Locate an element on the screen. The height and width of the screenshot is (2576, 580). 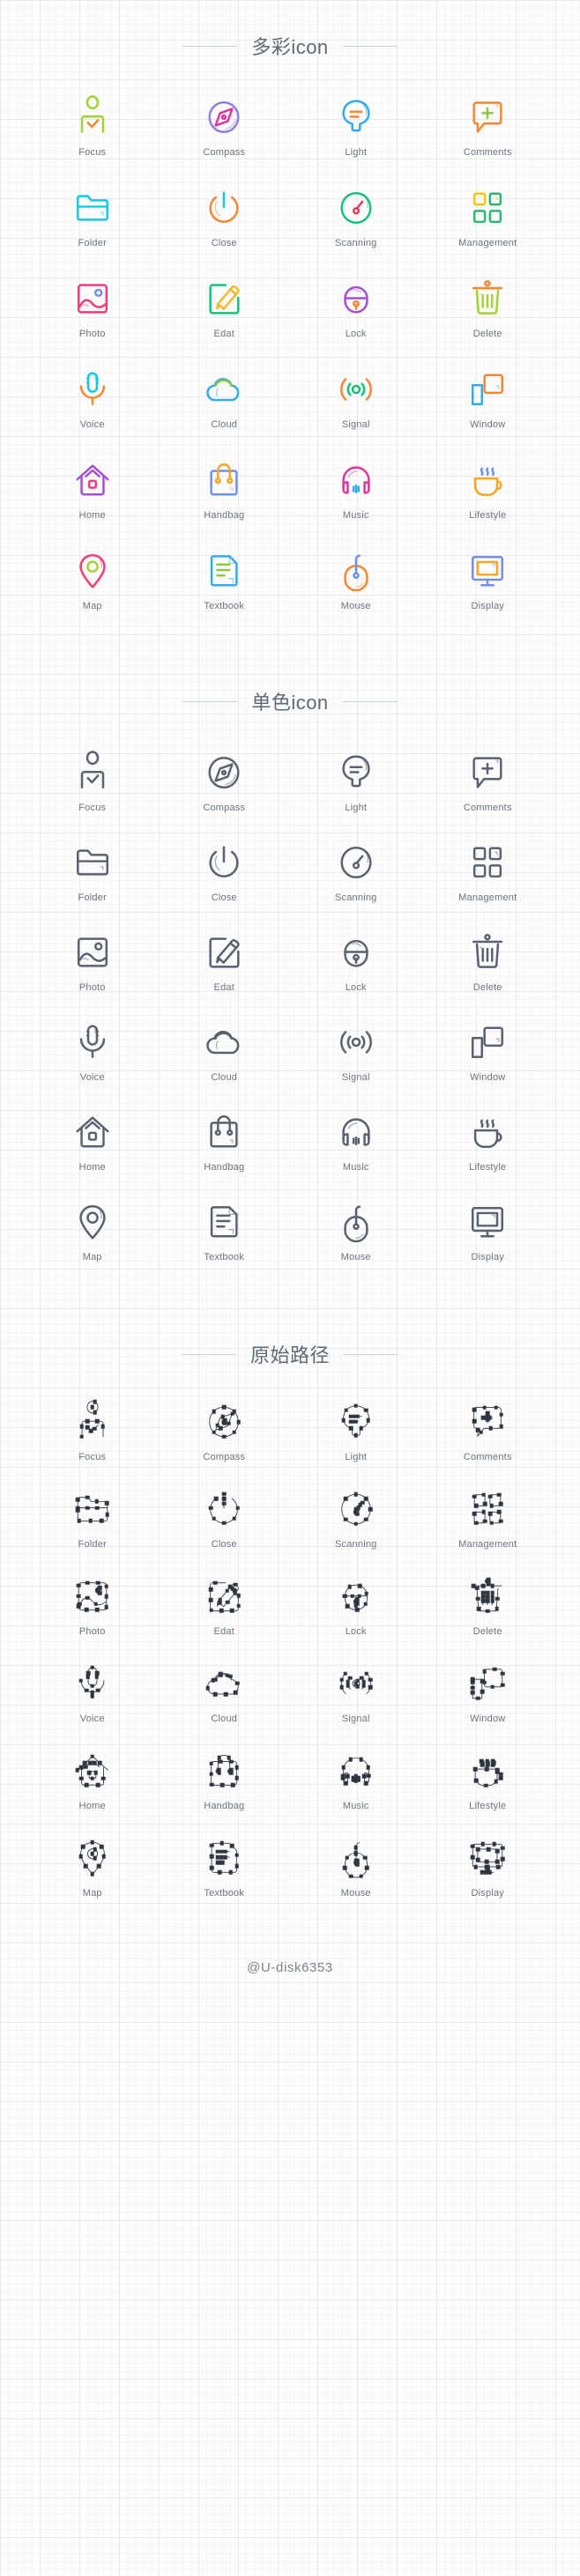
management-icon is located at coordinates (487, 208).